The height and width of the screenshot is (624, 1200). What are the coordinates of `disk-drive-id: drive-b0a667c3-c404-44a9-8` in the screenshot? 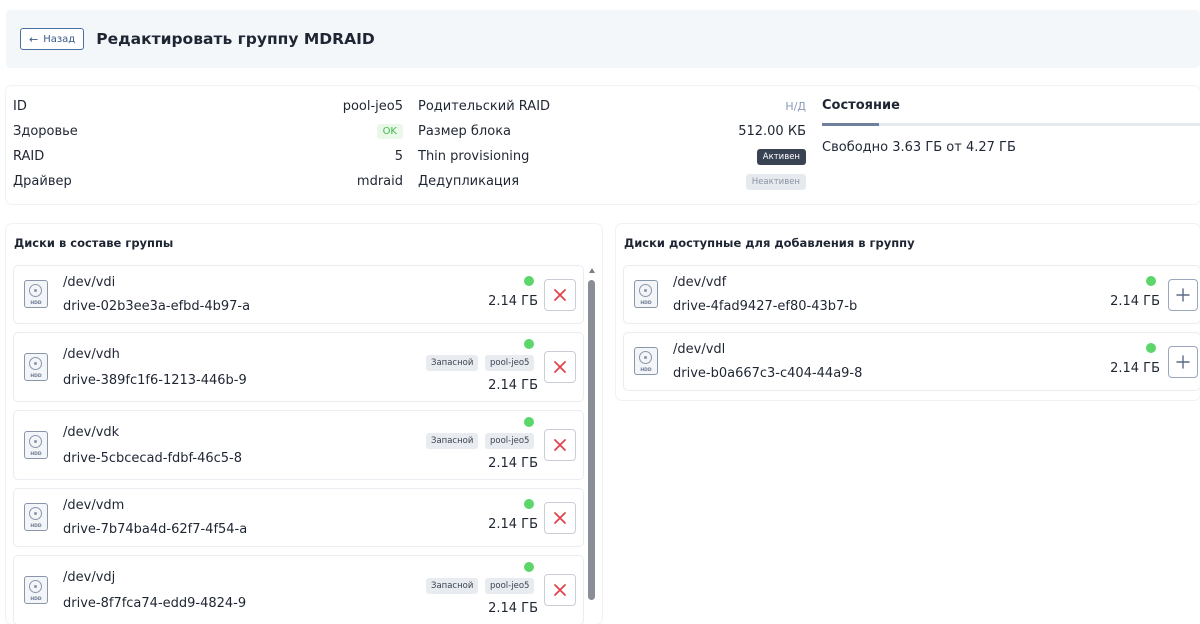 It's located at (768, 373).